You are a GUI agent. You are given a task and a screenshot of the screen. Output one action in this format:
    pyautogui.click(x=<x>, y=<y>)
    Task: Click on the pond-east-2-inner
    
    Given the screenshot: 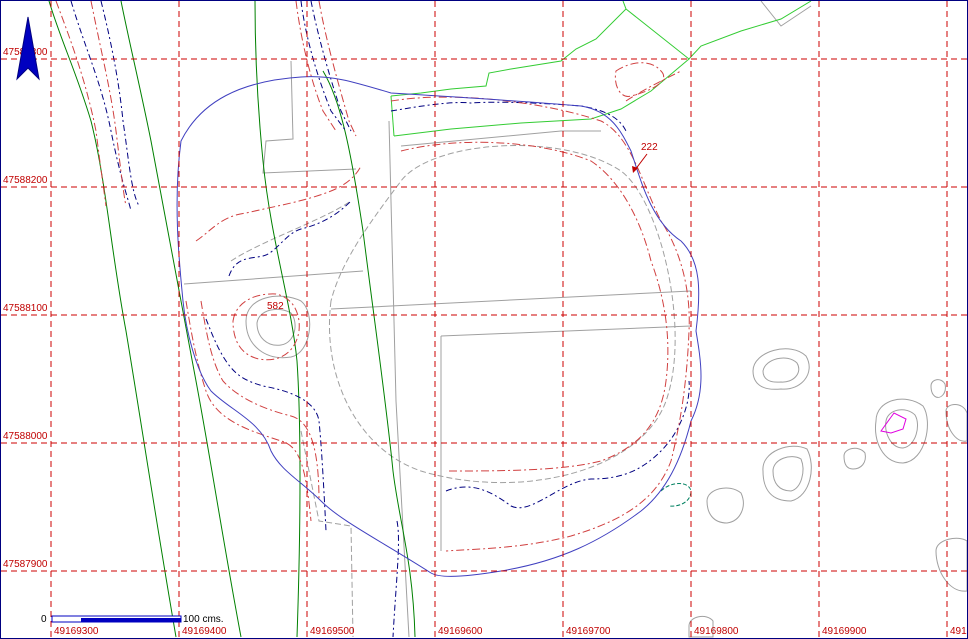 What is the action you would take?
    pyautogui.click(x=901, y=429)
    